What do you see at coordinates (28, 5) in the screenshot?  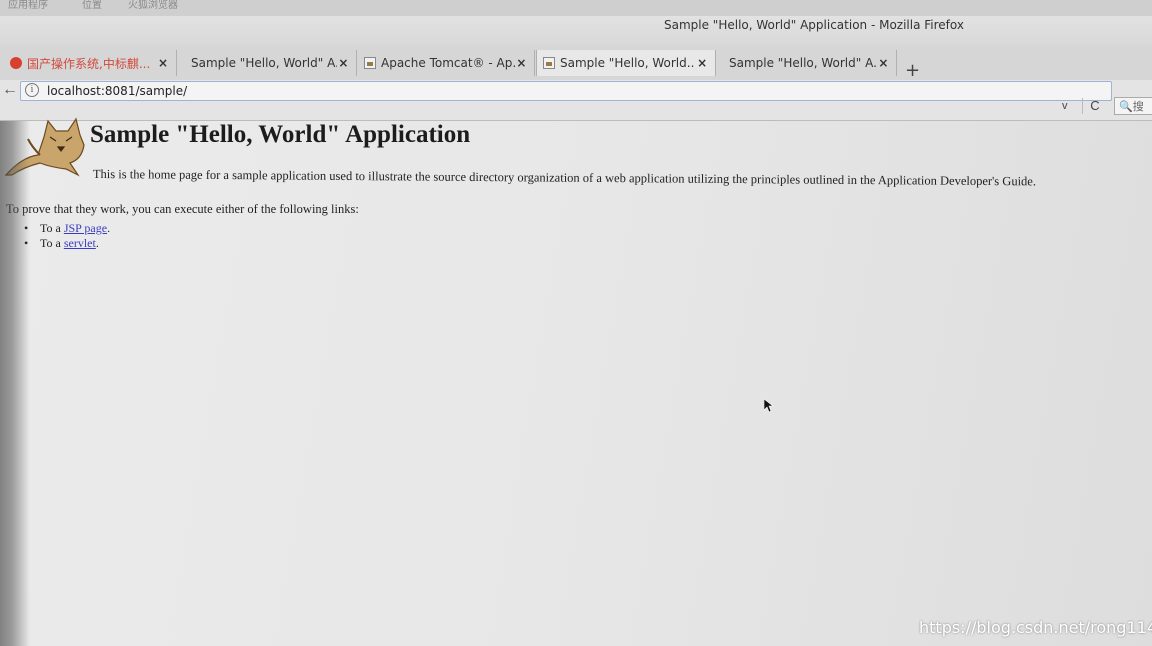 I see `menu-applications: 应用程序` at bounding box center [28, 5].